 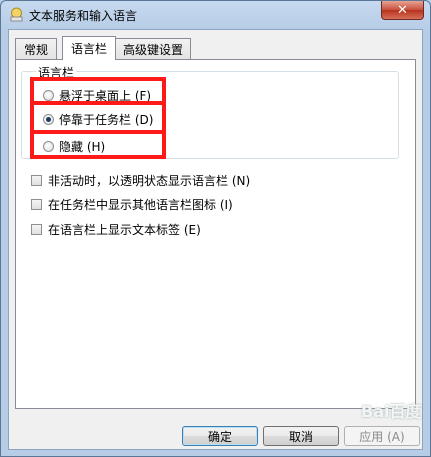 I want to click on keyboard-globe-icon, so click(x=16, y=14).